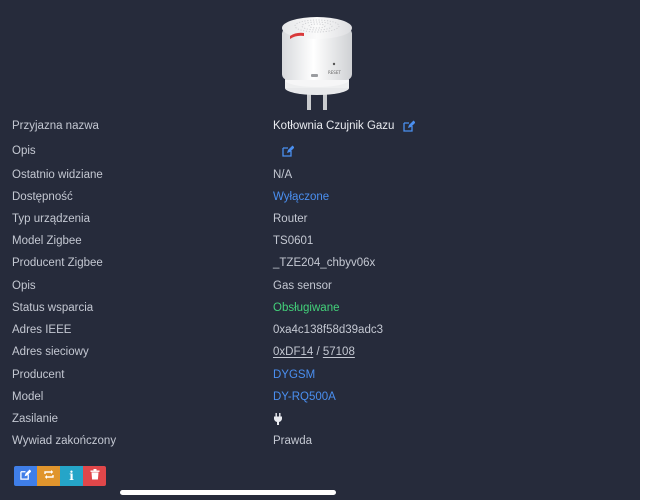 This screenshot has height=500, width=648. I want to click on interview-completed-value: Prawda, so click(292, 441).